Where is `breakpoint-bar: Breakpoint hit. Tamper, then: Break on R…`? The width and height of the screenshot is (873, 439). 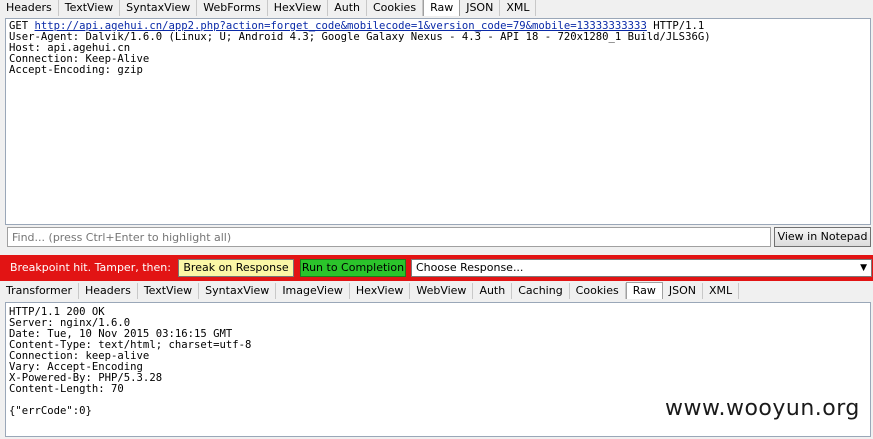 breakpoint-bar: Breakpoint hit. Tamper, then: Break on R… is located at coordinates (436, 268).